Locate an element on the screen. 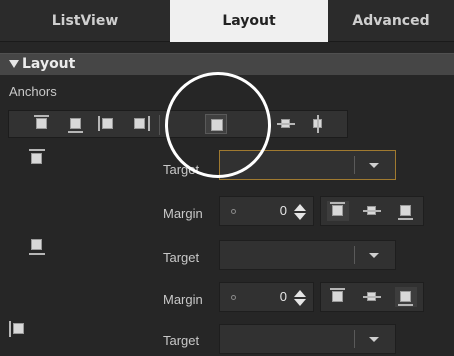 The image size is (454, 356). row-anchor-left-icon is located at coordinates (19, 329).